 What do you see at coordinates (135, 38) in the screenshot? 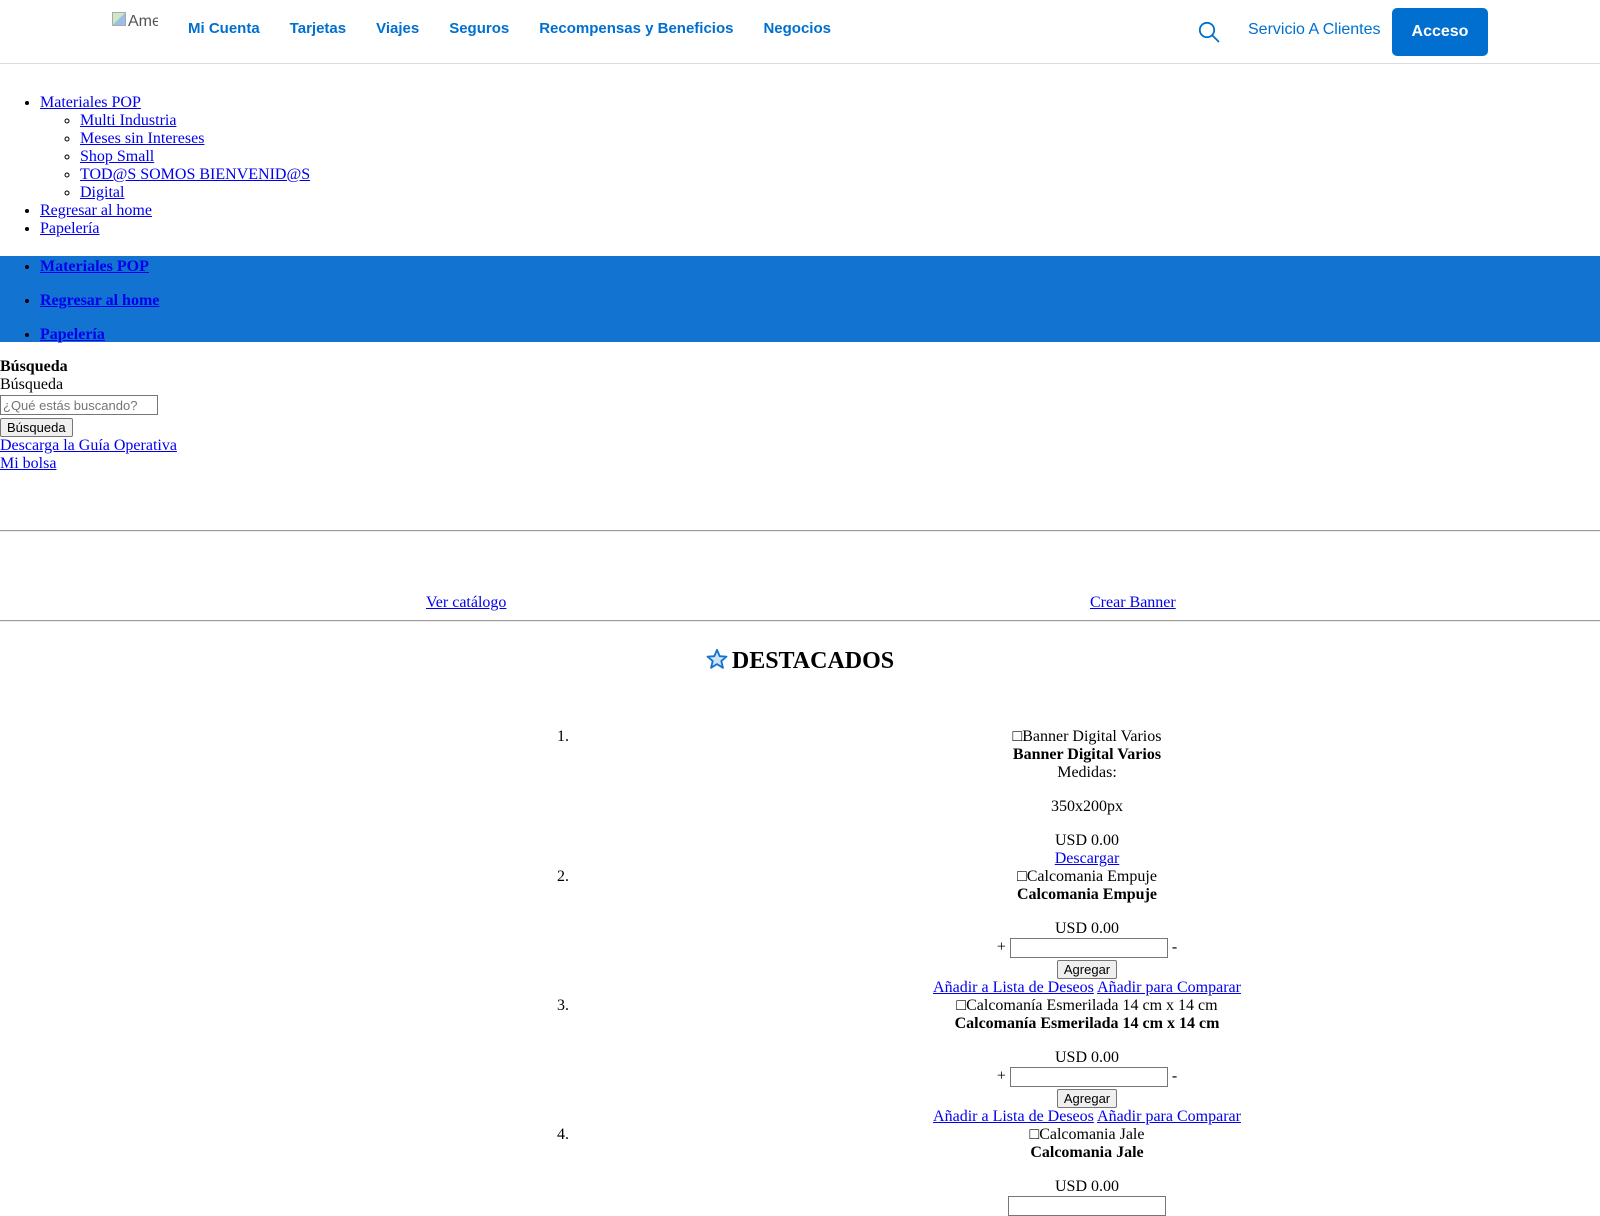
I see `amex-logo: American Express` at bounding box center [135, 38].